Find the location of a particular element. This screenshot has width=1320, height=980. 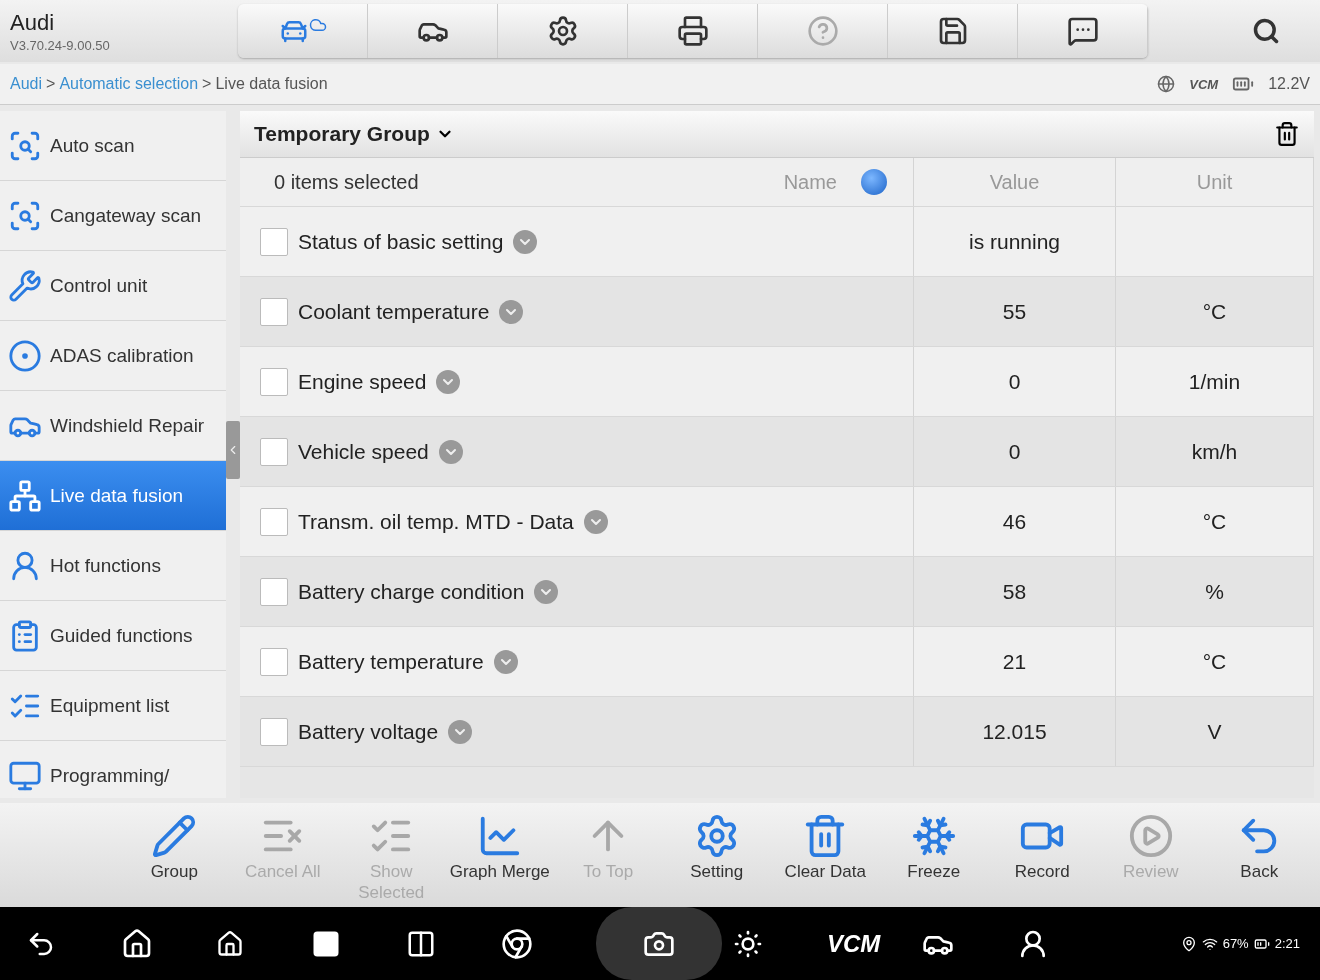

breadcrumb-current: Live data fusion is located at coordinates (271, 84).